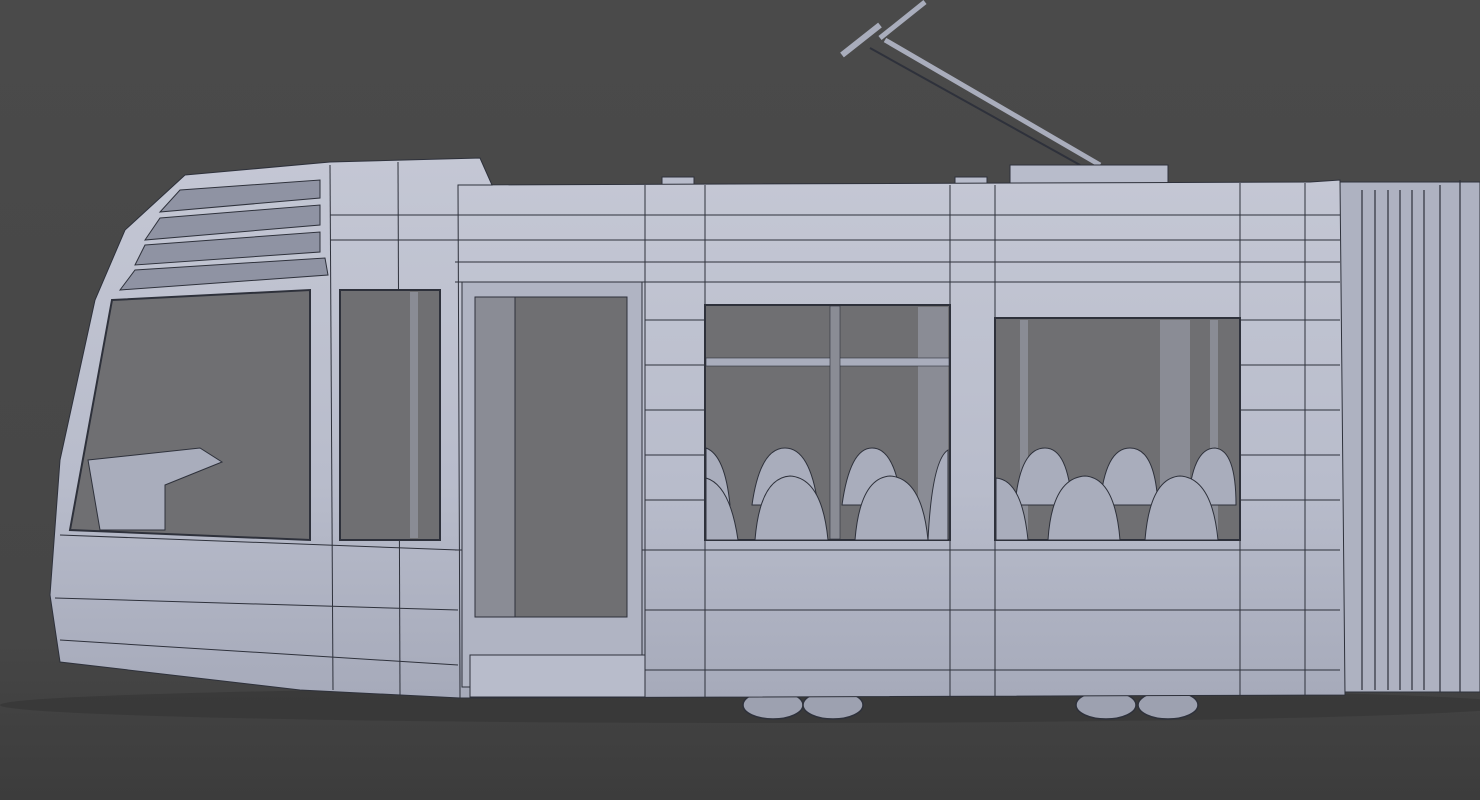 This screenshot has width=1480, height=800. I want to click on door, so click(553, 489).